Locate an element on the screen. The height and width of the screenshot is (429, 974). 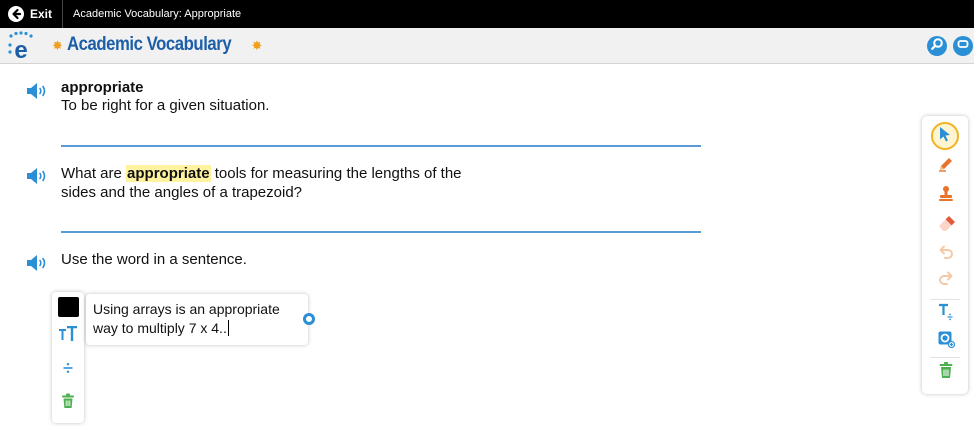
exit-button: Exit is located at coordinates (32, 14).